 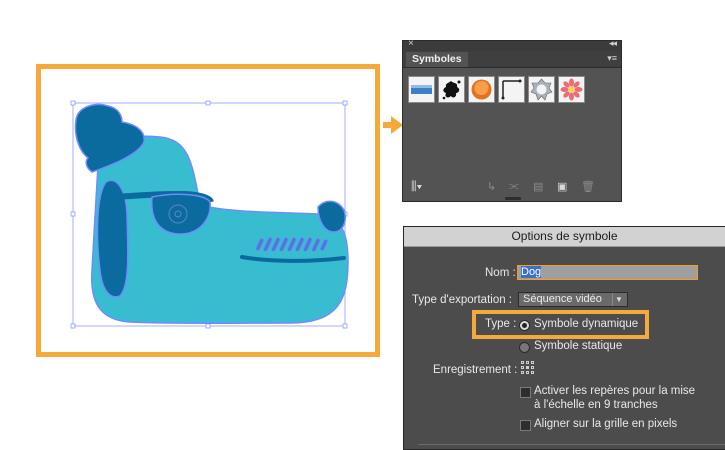 What do you see at coordinates (393, 125) in the screenshot?
I see `arrow-right-icon` at bounding box center [393, 125].